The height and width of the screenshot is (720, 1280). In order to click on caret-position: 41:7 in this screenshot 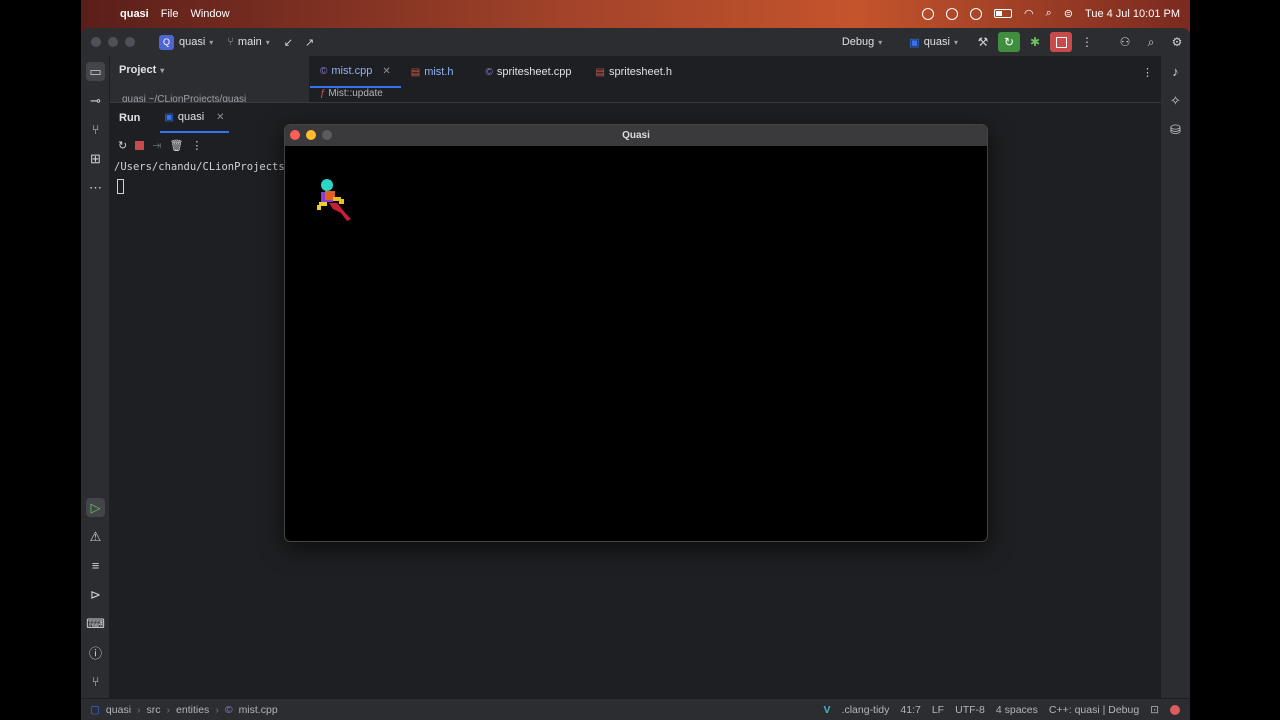, I will do `click(910, 710)`.